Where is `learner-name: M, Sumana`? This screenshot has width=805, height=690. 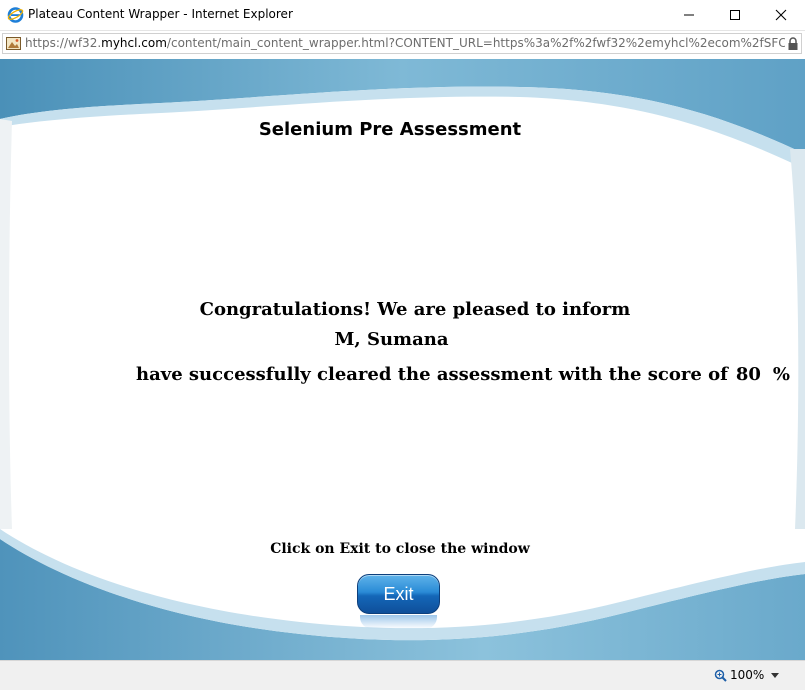 learner-name: M, Sumana is located at coordinates (391, 339).